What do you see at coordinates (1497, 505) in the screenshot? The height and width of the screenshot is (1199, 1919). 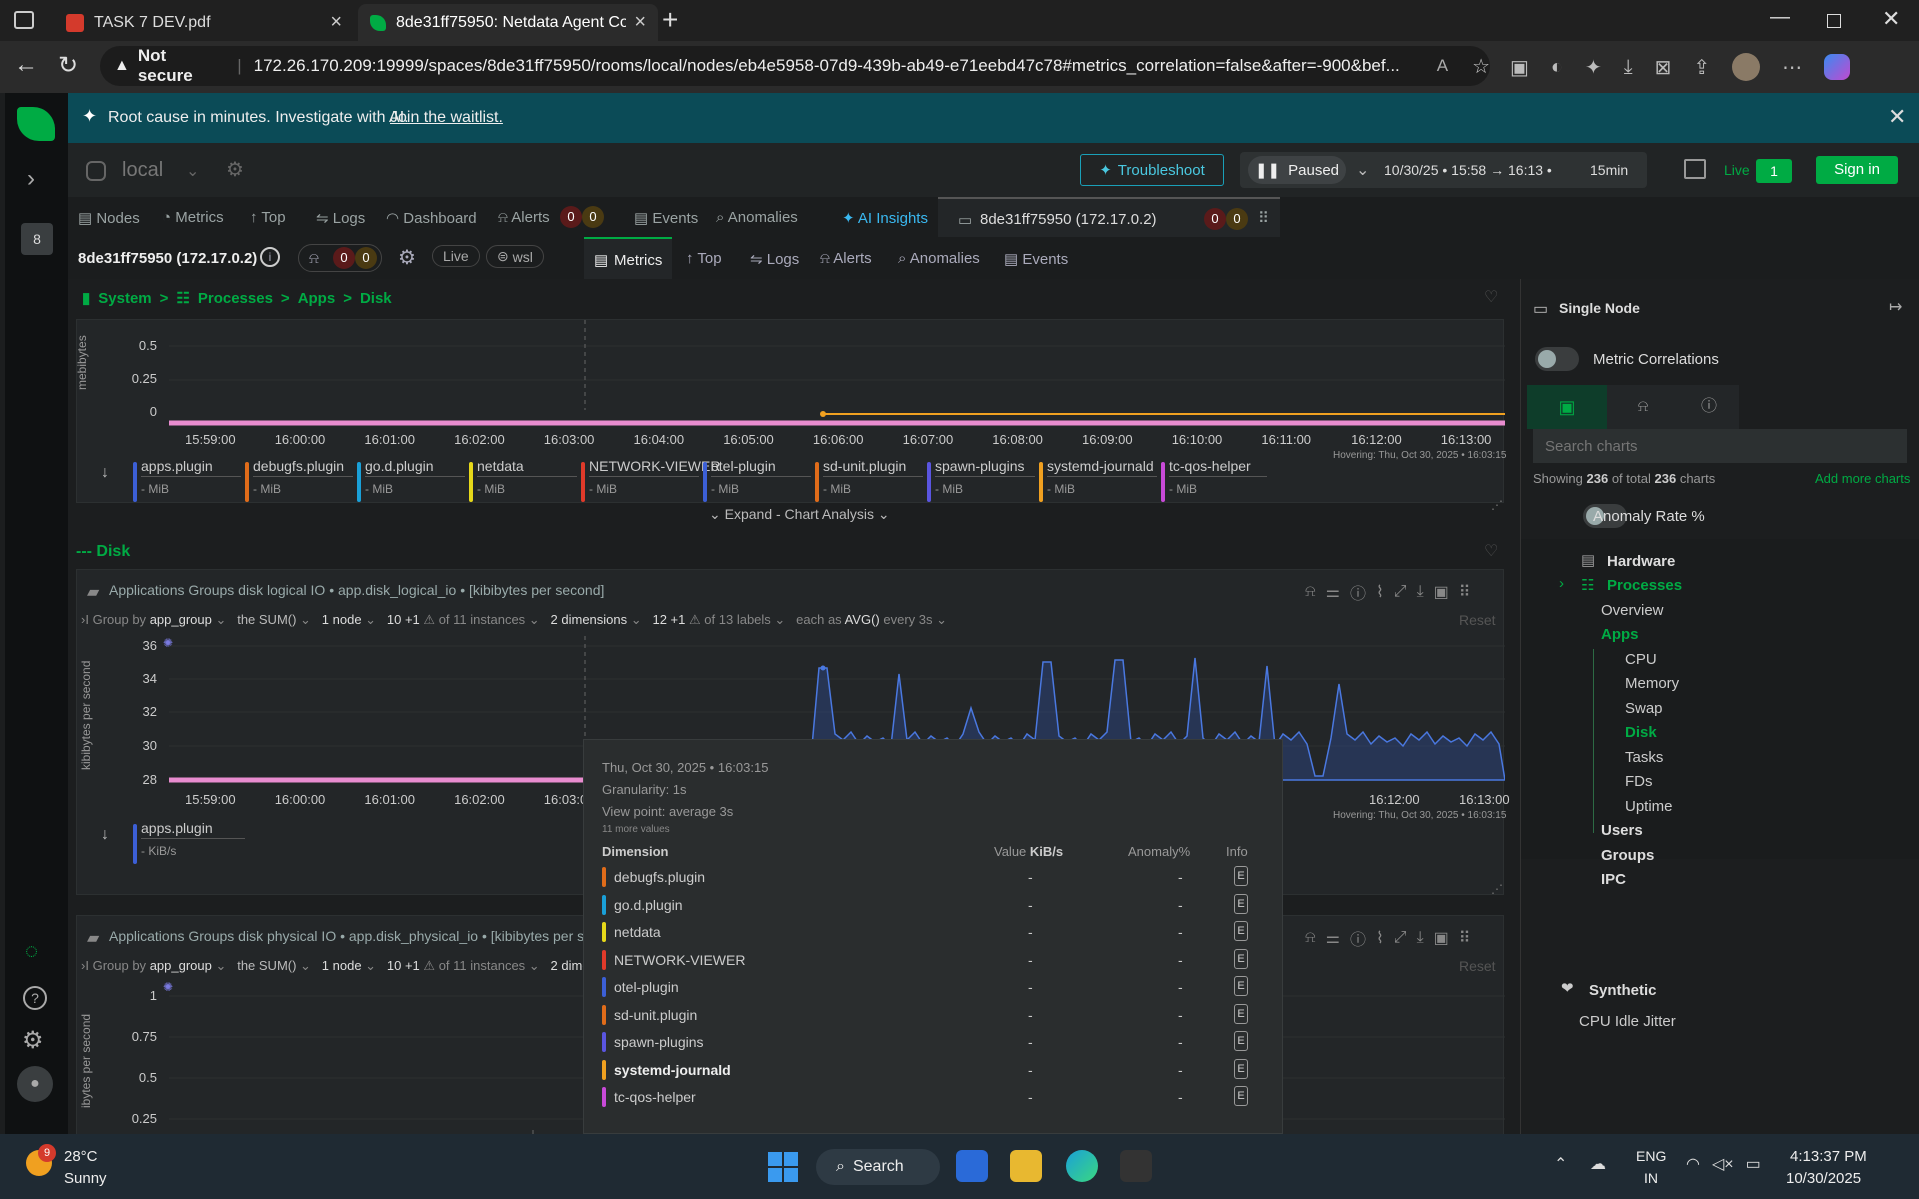 I see `resize-icon: ⋰` at bounding box center [1497, 505].